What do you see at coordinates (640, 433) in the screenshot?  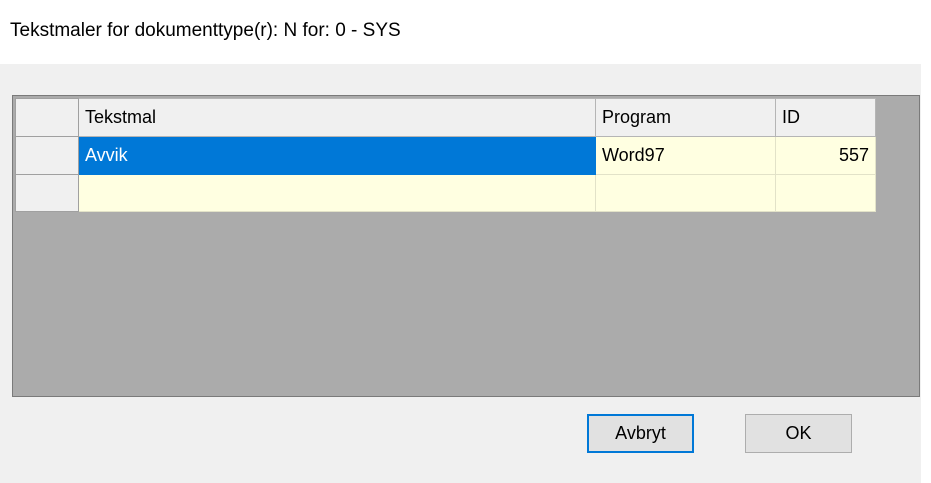 I see `cancel-button: Avbryt` at bounding box center [640, 433].